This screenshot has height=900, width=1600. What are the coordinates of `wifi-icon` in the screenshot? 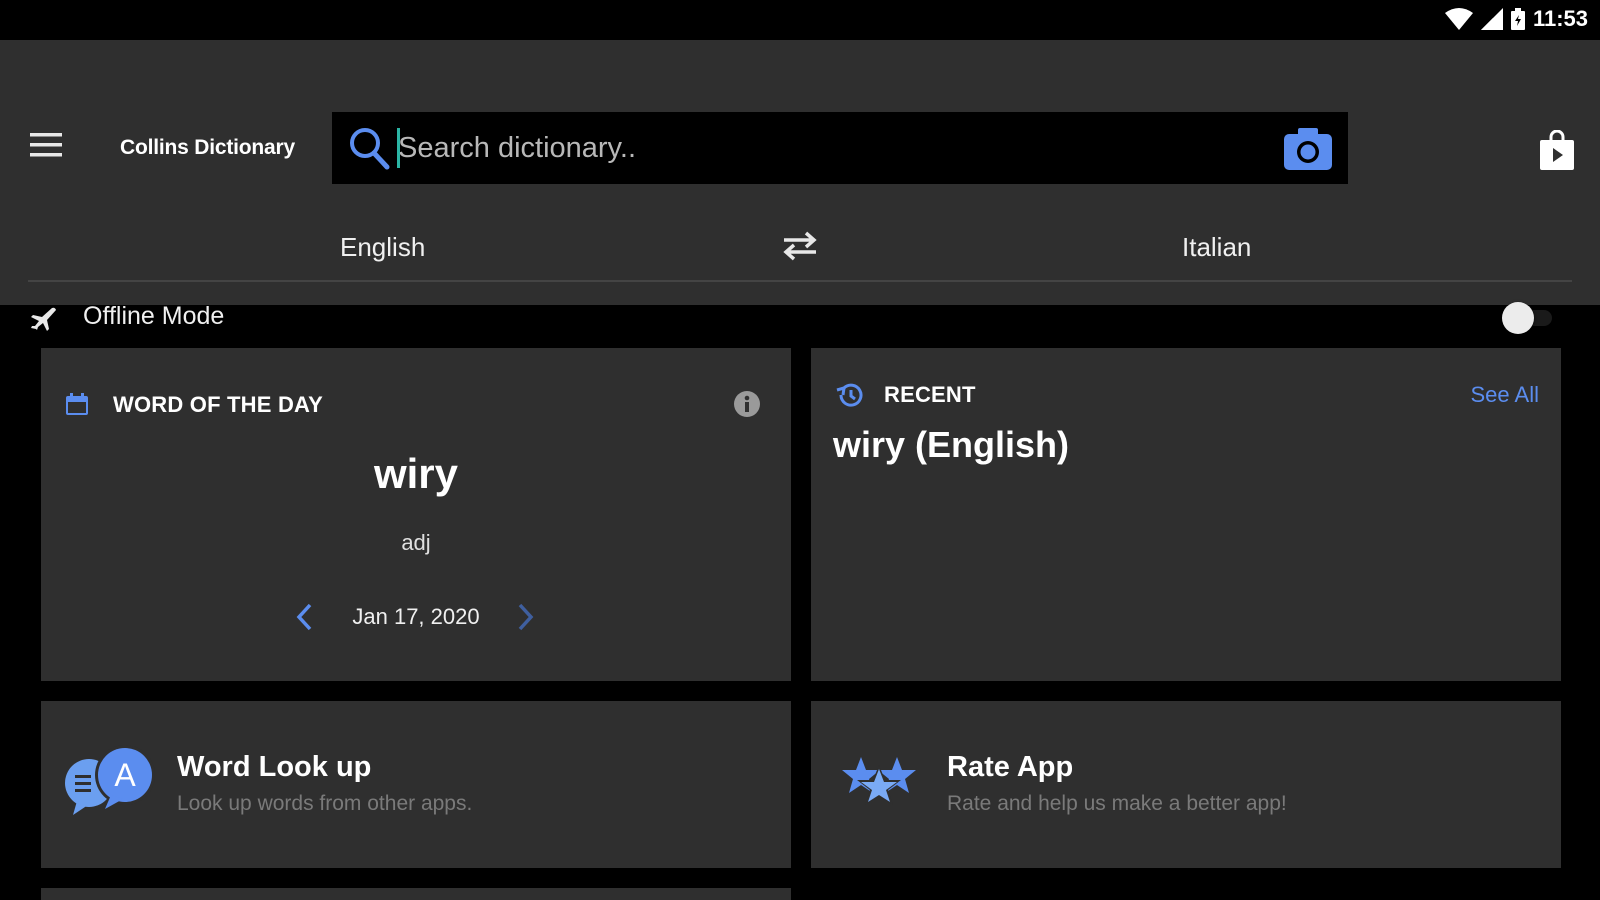 It's located at (1458, 19).